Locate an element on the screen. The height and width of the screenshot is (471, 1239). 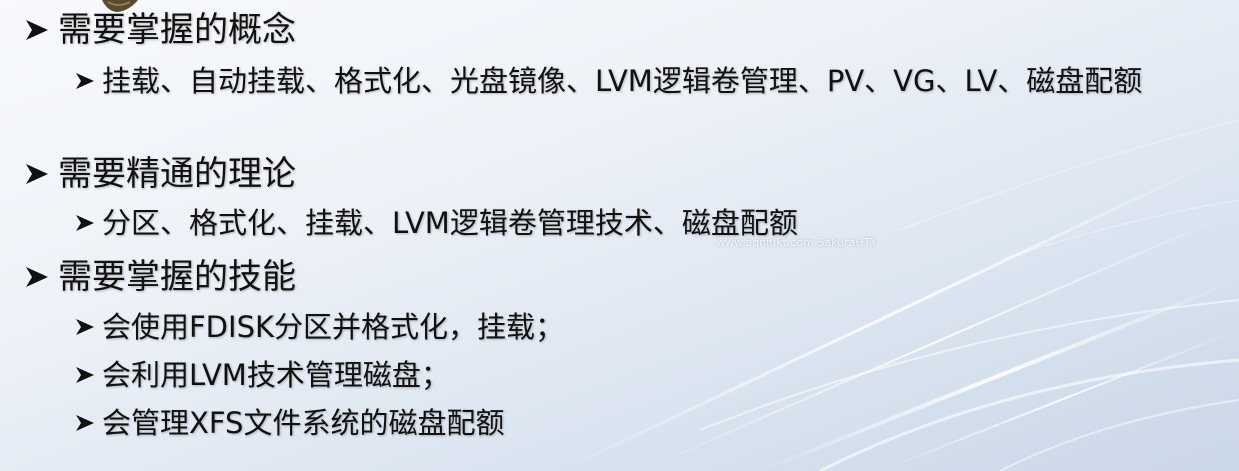
section-heading-text: 需要掌握的技能 is located at coordinates (177, 277).